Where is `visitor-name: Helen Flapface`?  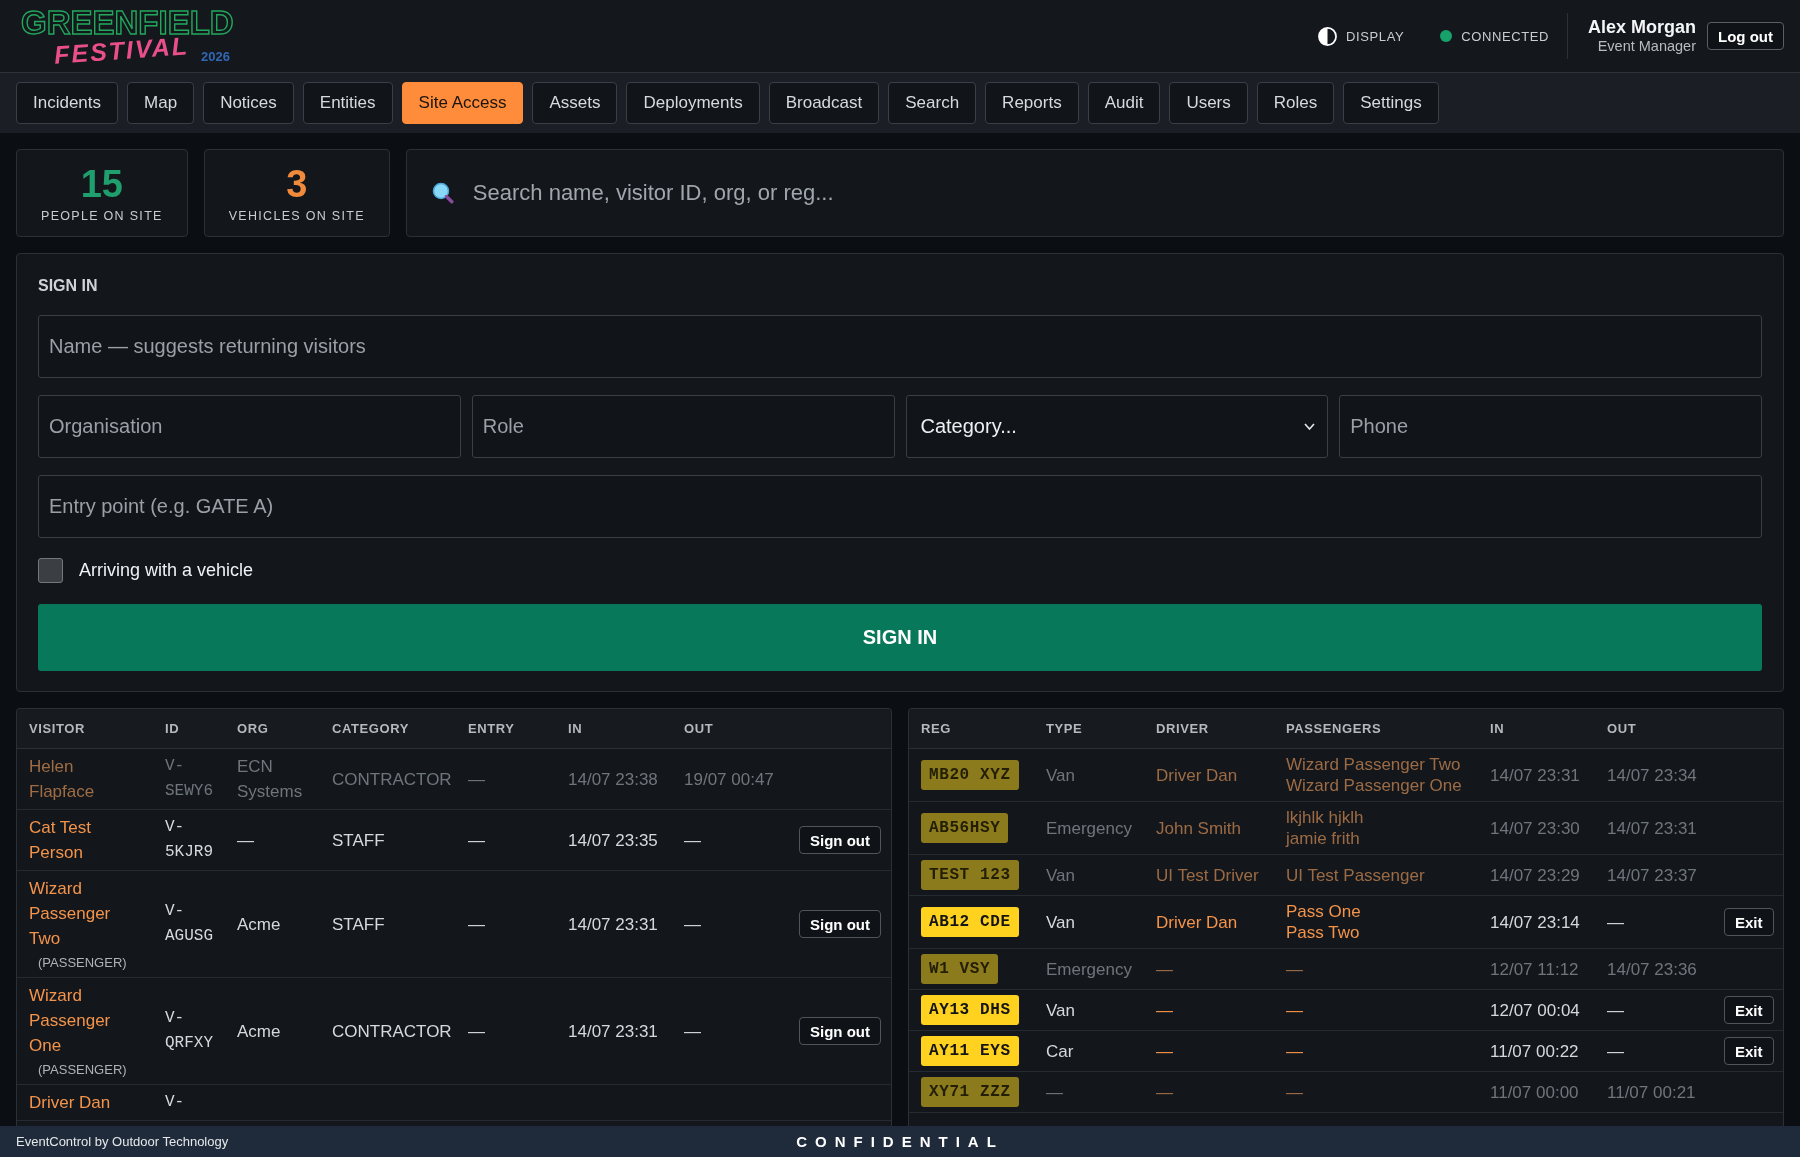 visitor-name: Helen Flapface is located at coordinates (62, 779).